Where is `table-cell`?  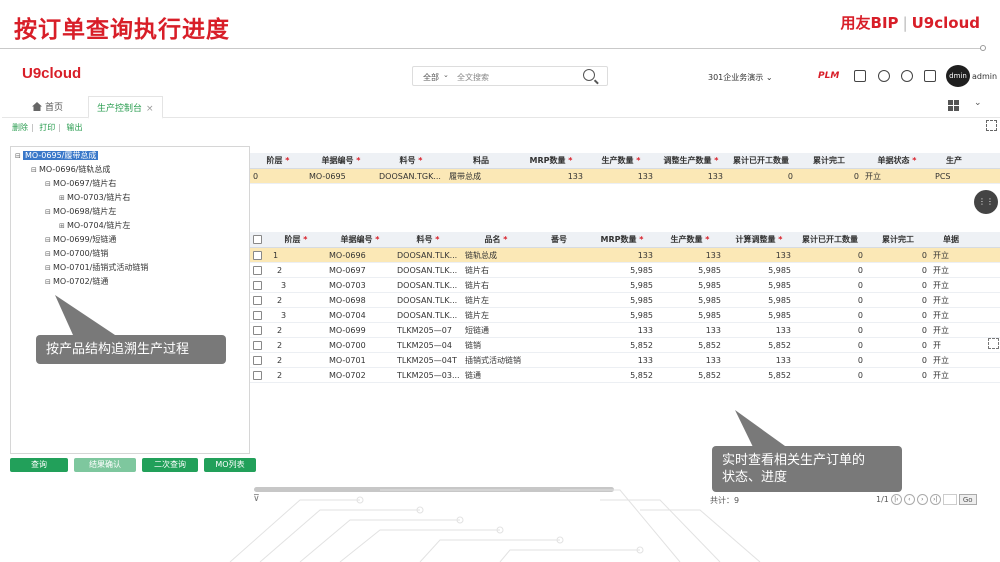
table-cell is located at coordinates (559, 300).